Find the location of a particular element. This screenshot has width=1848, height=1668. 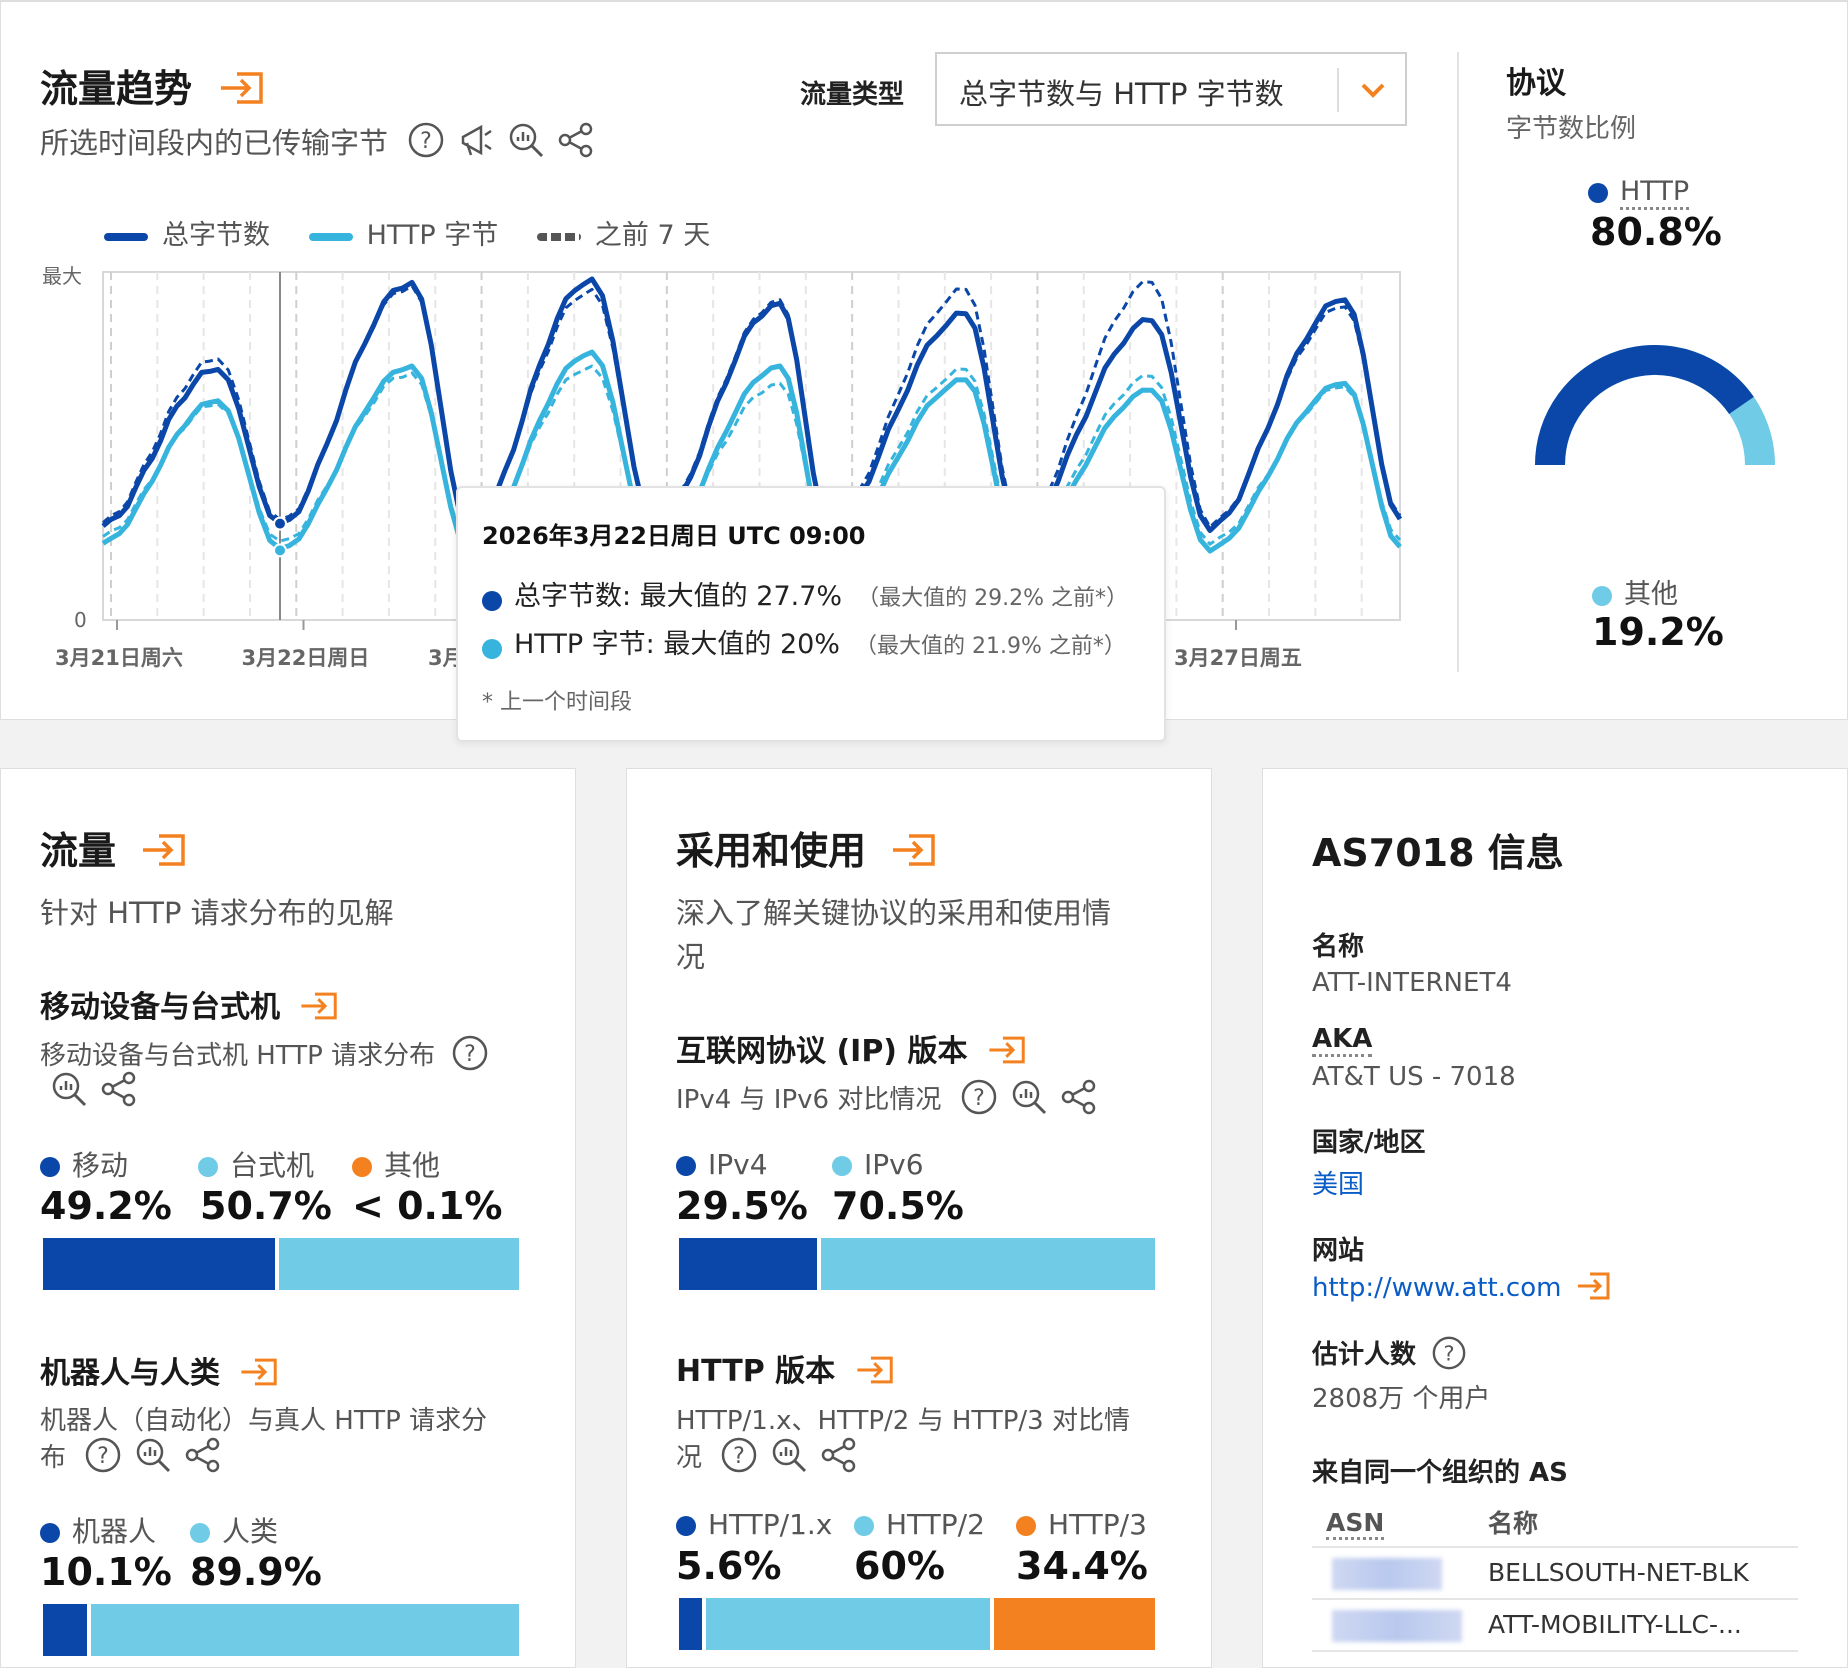

as-website-label: 网站 is located at coordinates (1338, 1251).